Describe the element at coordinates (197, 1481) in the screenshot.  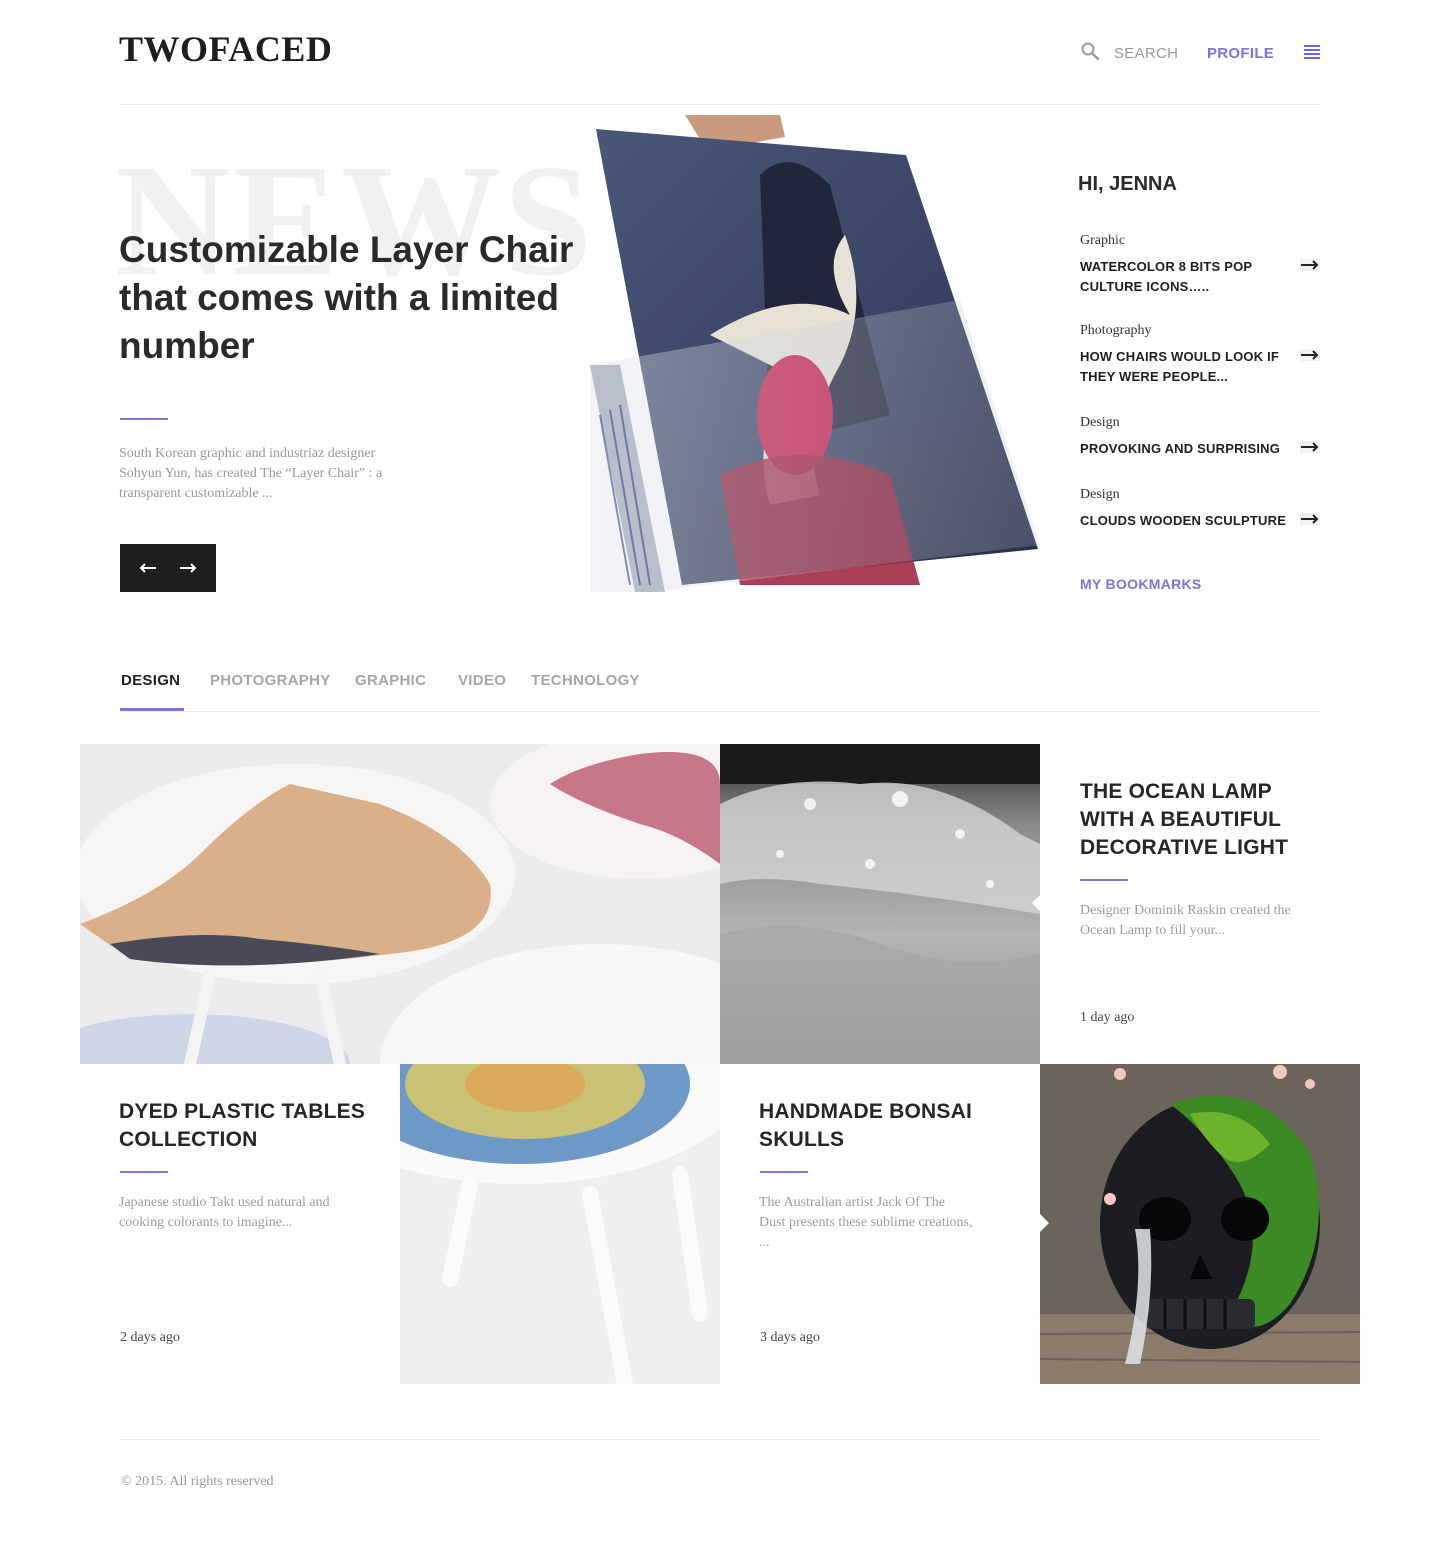
I see `copyright: © 2015. All rights reserved` at that location.